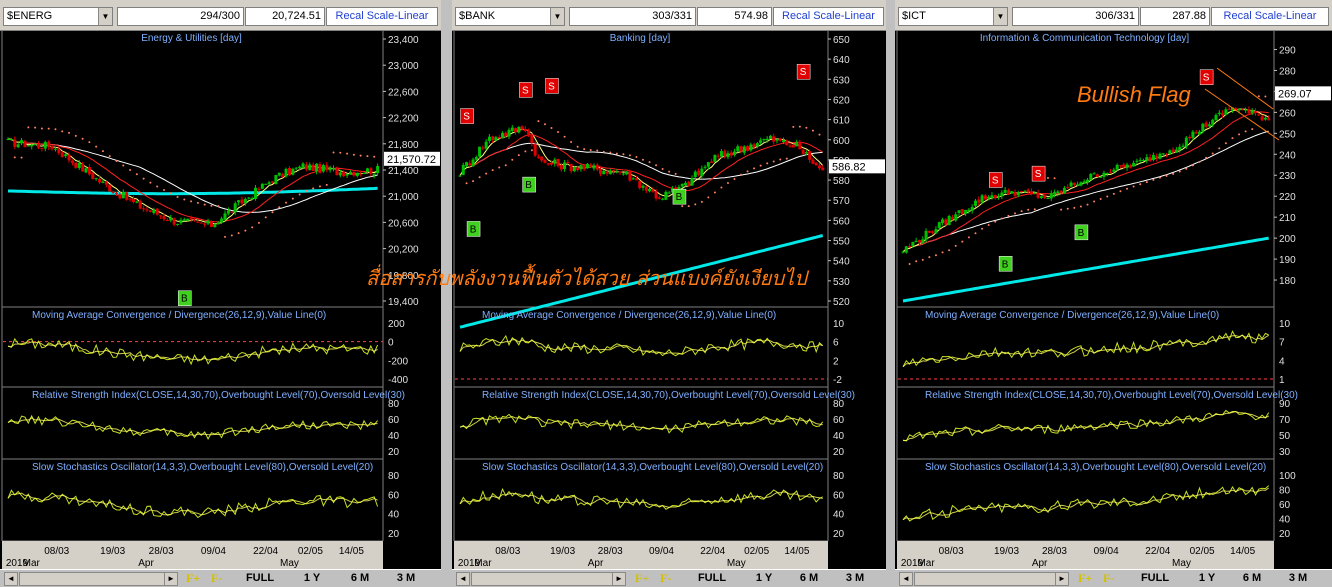  What do you see at coordinates (1081, 233) in the screenshot?
I see `signal-label: B` at bounding box center [1081, 233].